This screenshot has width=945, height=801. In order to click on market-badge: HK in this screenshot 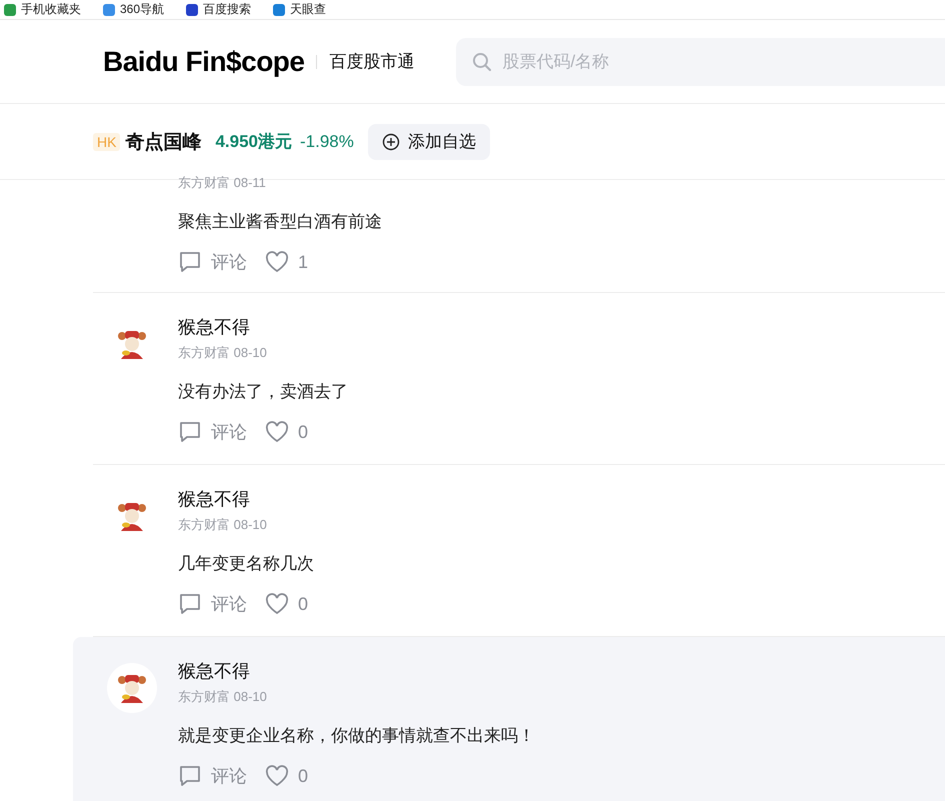, I will do `click(106, 141)`.